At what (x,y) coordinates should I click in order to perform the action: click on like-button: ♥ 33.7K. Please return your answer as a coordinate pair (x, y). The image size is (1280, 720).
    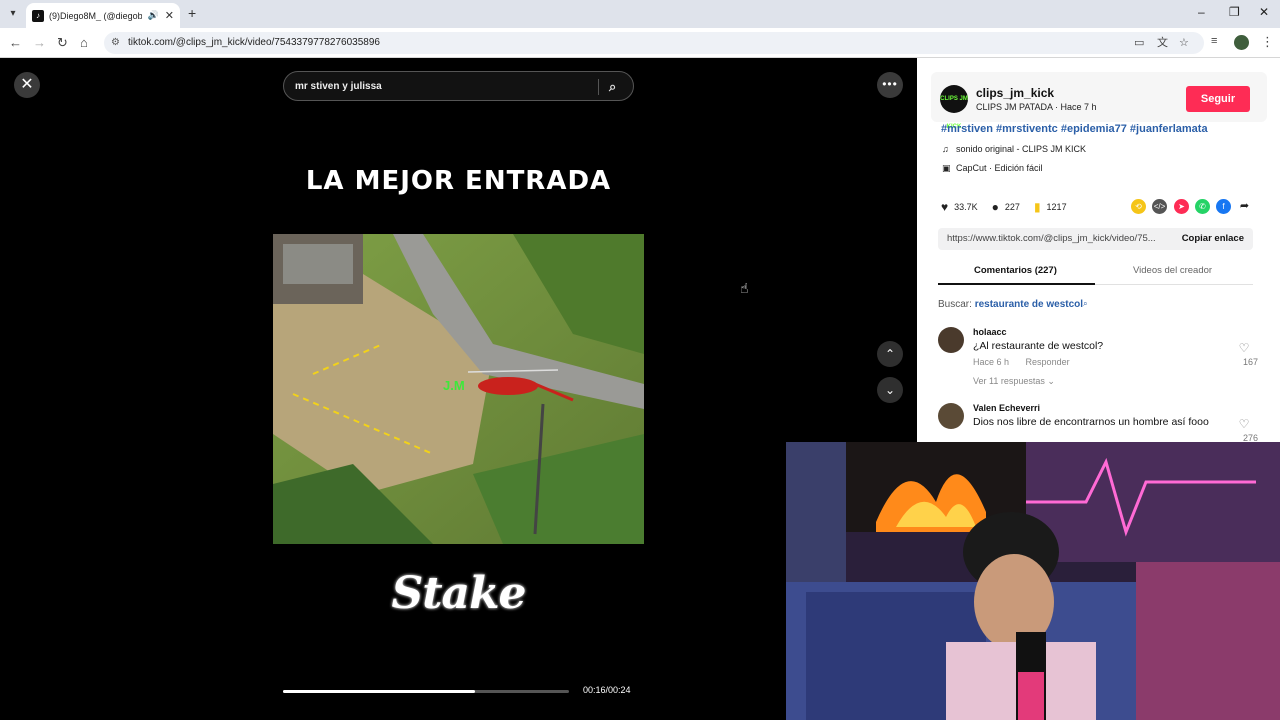
    Looking at the image, I should click on (959, 207).